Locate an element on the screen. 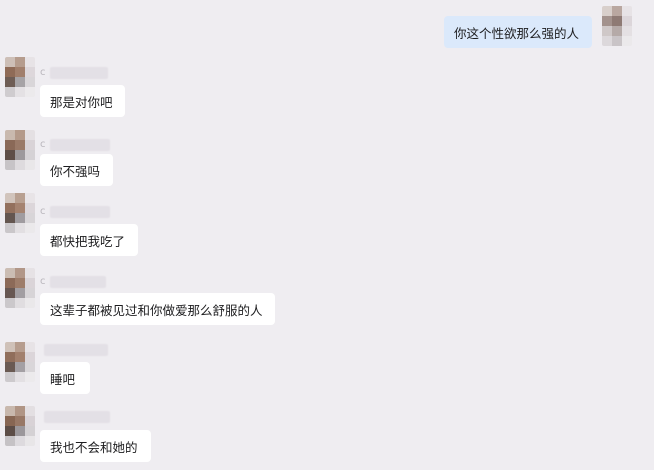  incoming-message-bubble: 这辈子都被见过和你做爱那么舒服的人 is located at coordinates (157, 309).